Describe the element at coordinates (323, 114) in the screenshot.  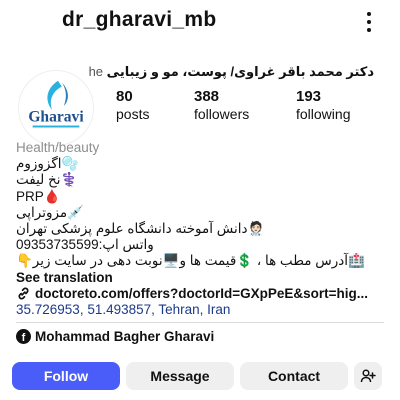
I see `following-label: following` at that location.